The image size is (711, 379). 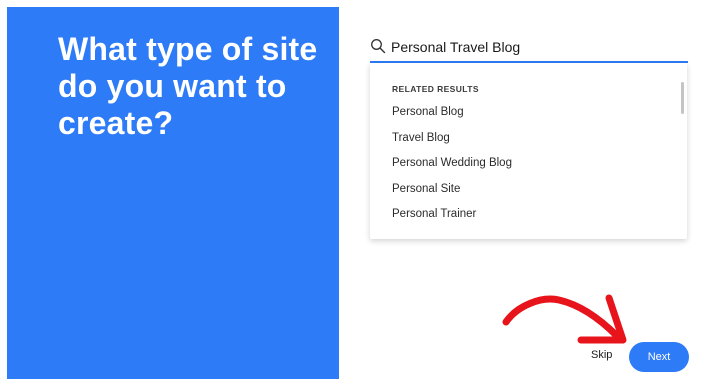 I want to click on result-item-travel-blog: Travel Blog, so click(x=452, y=143).